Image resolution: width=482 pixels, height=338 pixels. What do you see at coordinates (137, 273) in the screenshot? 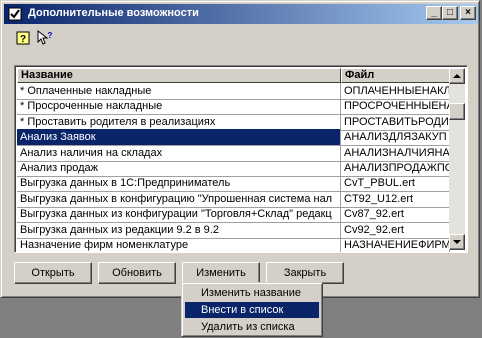
I see `refresh-button: Обновить` at bounding box center [137, 273].